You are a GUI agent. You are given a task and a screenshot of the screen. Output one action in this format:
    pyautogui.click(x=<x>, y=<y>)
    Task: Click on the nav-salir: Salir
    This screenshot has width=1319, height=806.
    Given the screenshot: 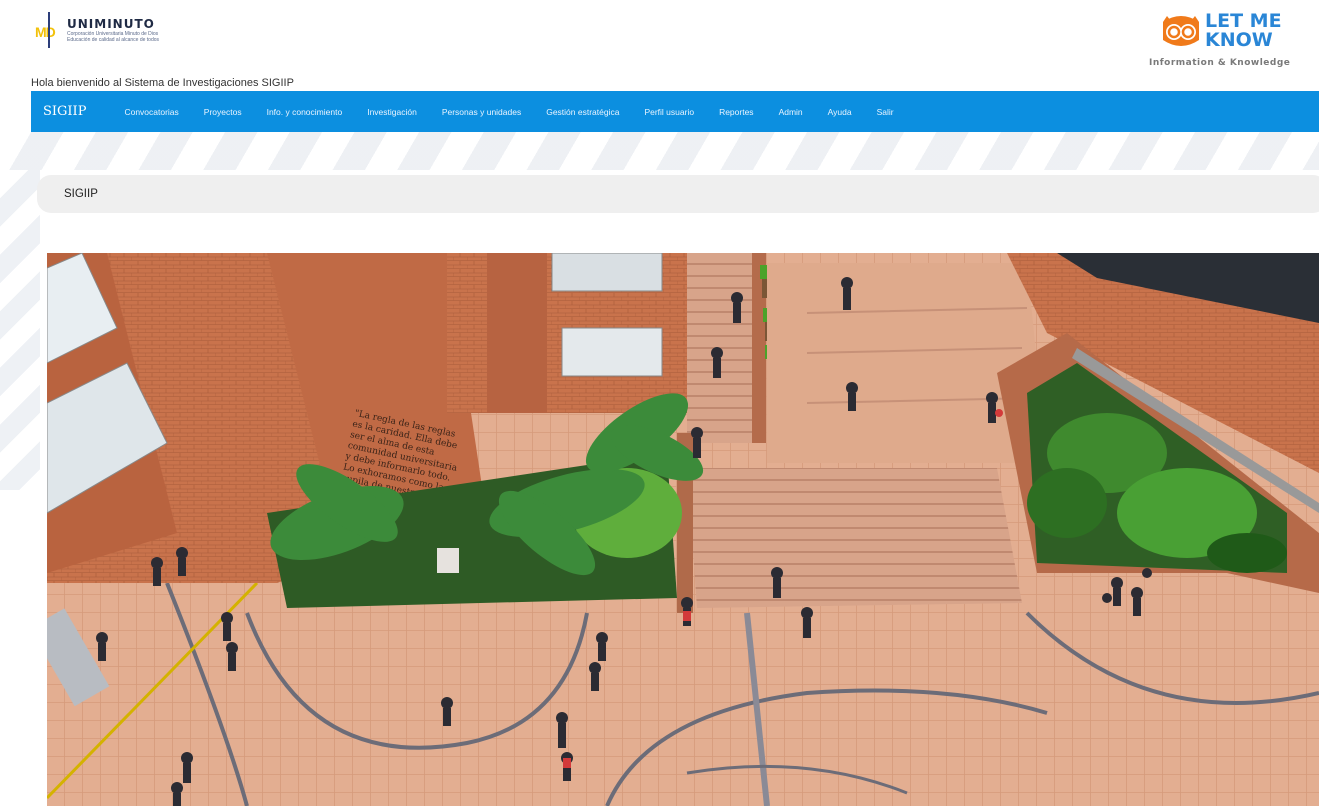 What is the action you would take?
    pyautogui.click(x=885, y=112)
    